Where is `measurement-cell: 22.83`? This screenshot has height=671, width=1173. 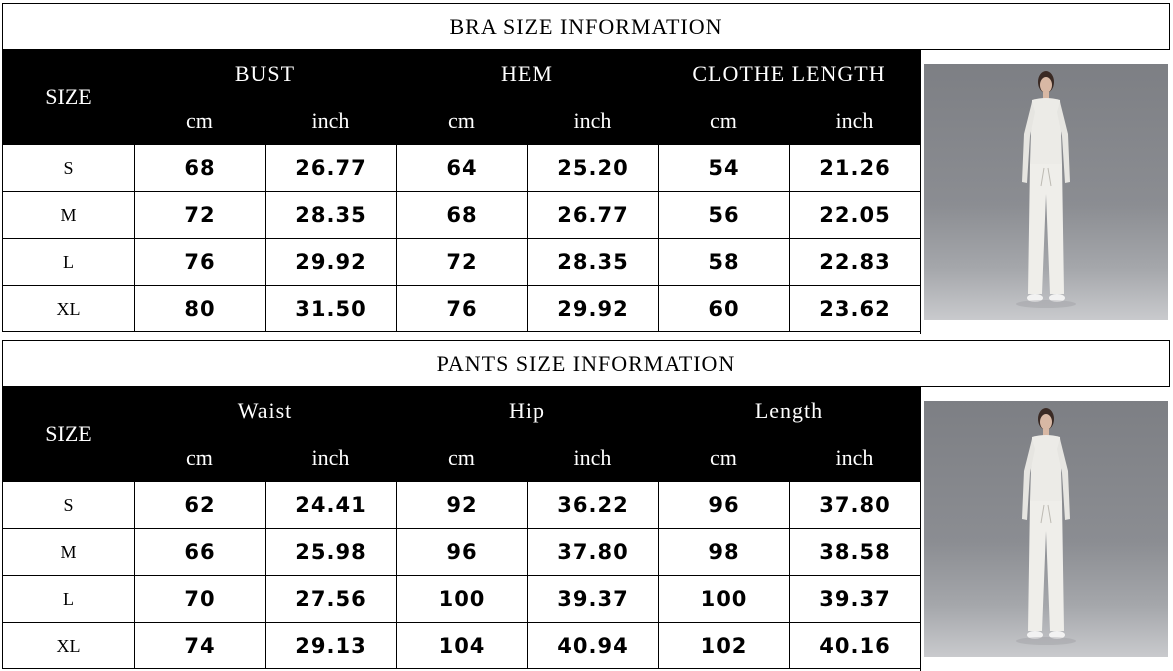 measurement-cell: 22.83 is located at coordinates (854, 262).